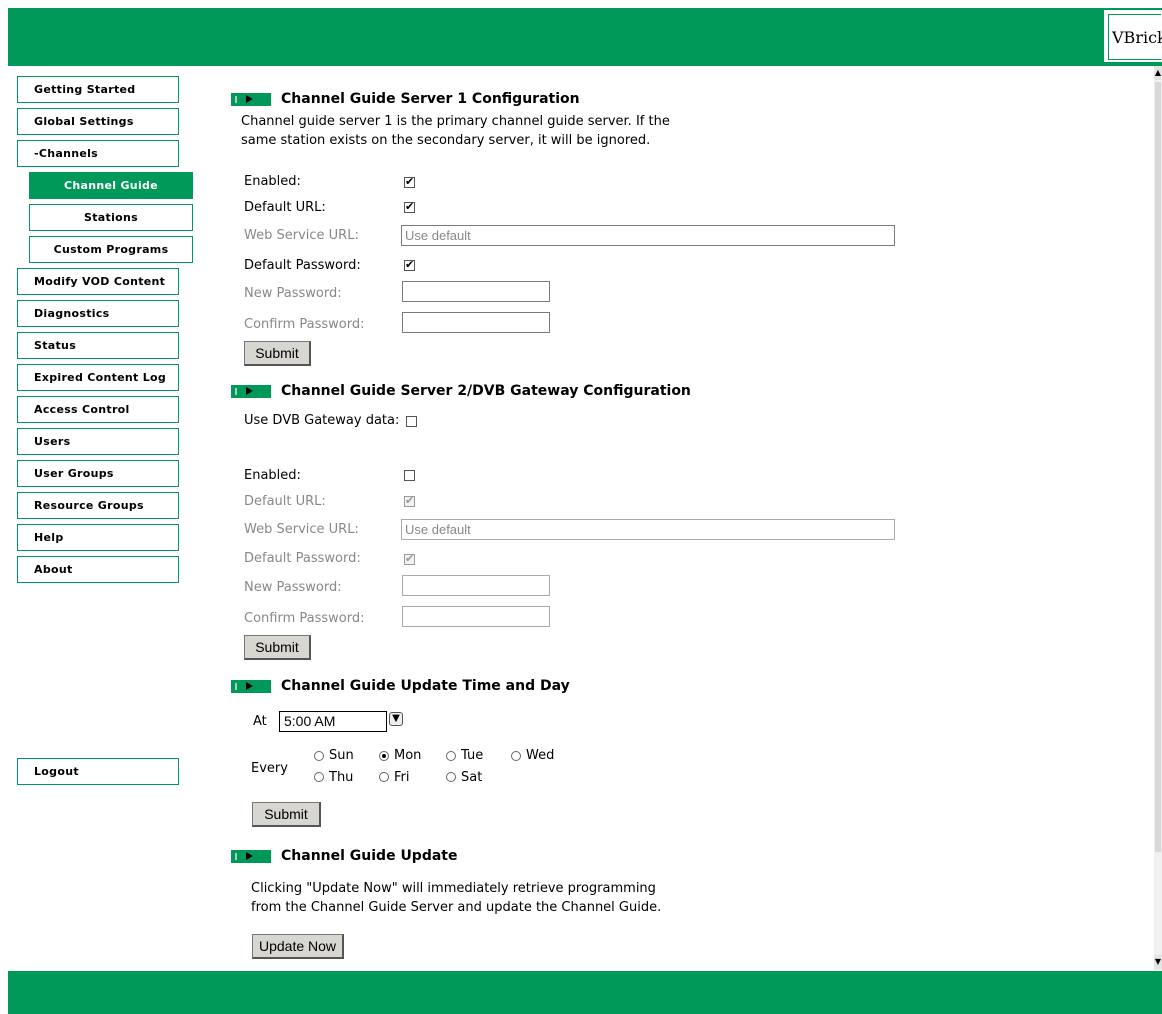  I want to click on sidebar-item-custom-programs: Custom Programs, so click(111, 249).